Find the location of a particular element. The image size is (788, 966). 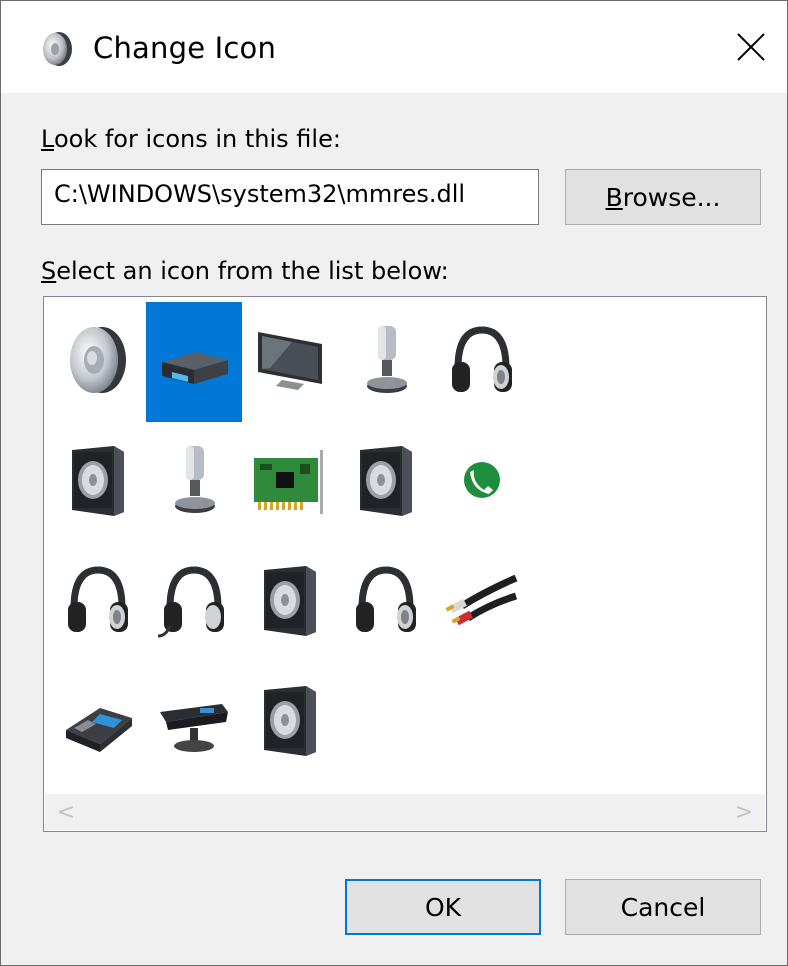

browse-accesskey: B is located at coordinates (614, 197).